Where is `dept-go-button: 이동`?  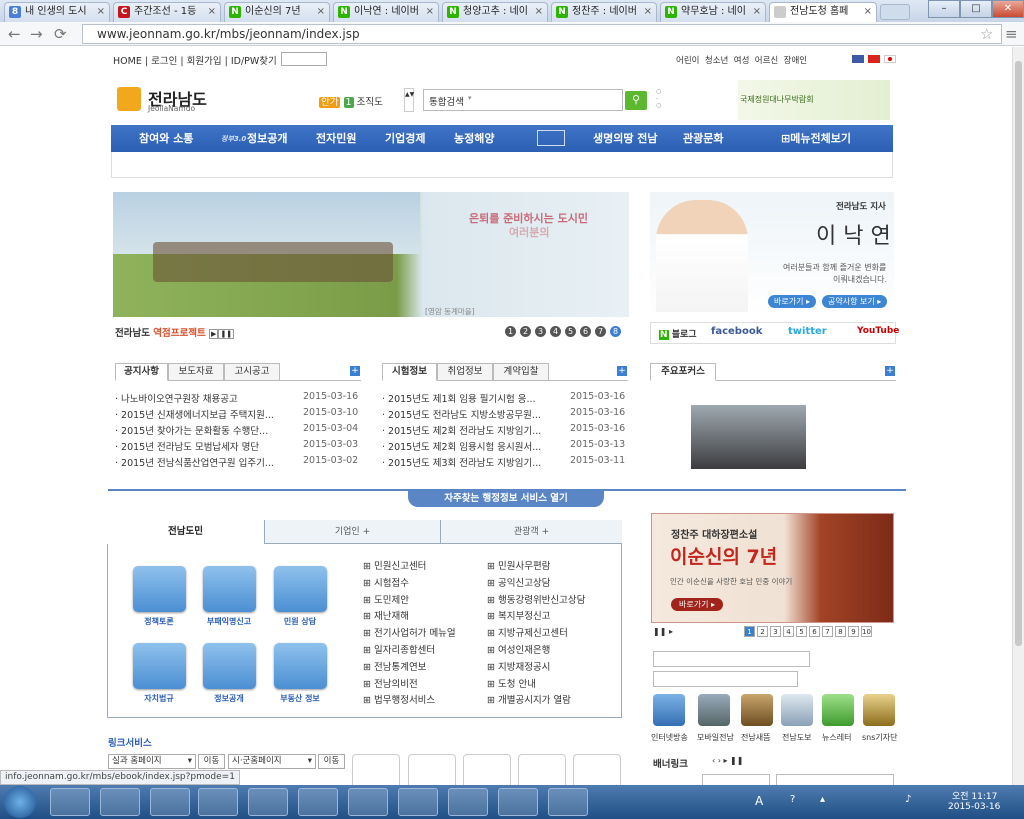
dept-go-button: 이동 is located at coordinates (211, 761).